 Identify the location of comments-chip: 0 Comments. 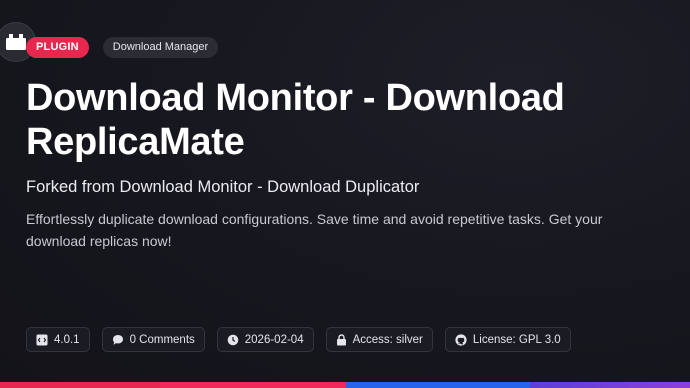
(153, 339).